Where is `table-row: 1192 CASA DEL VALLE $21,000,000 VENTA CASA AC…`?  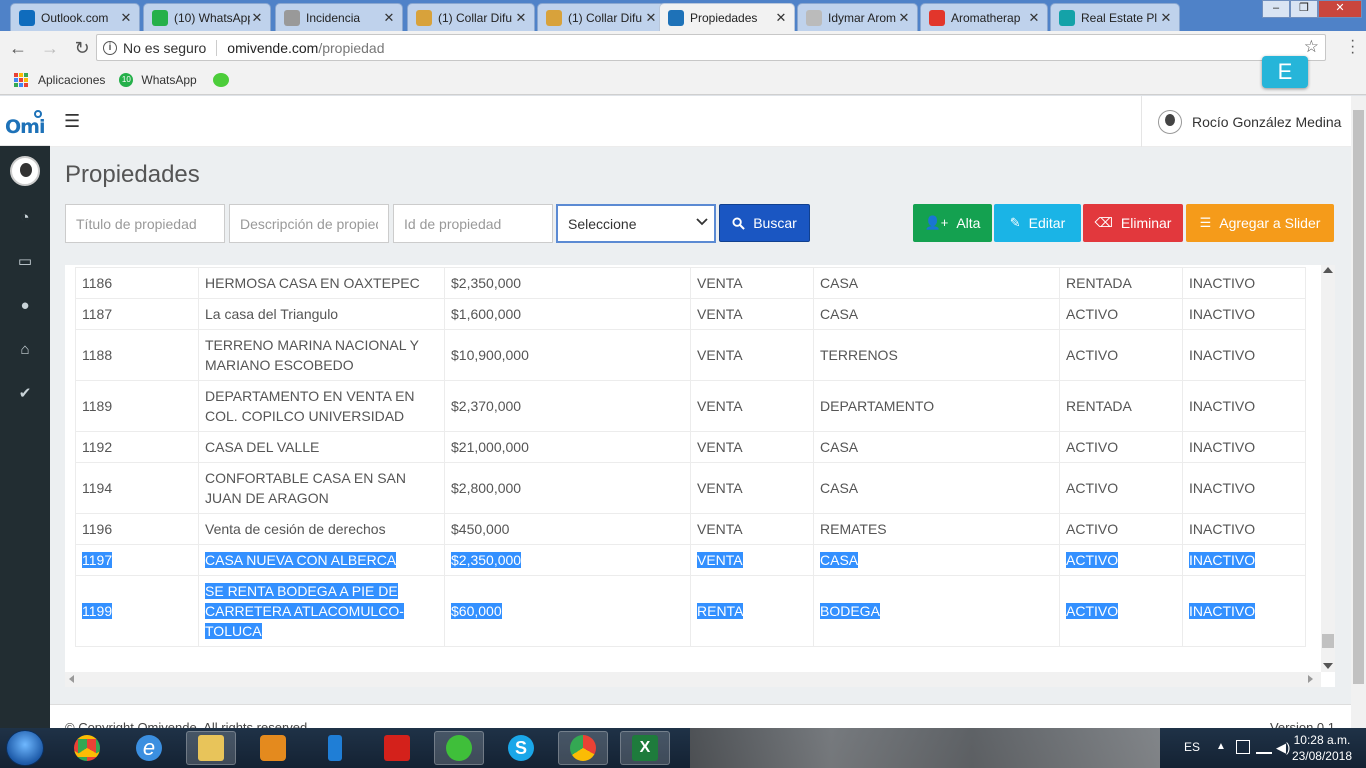
table-row: 1192 CASA DEL VALLE $21,000,000 VENTA CASA AC… is located at coordinates (690, 447).